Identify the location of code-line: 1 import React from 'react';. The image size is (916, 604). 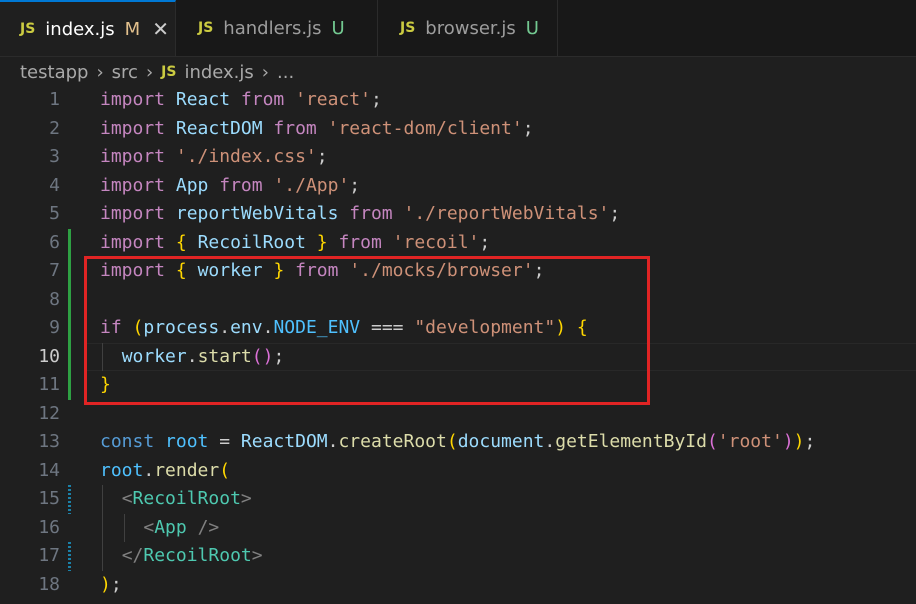
(458, 100).